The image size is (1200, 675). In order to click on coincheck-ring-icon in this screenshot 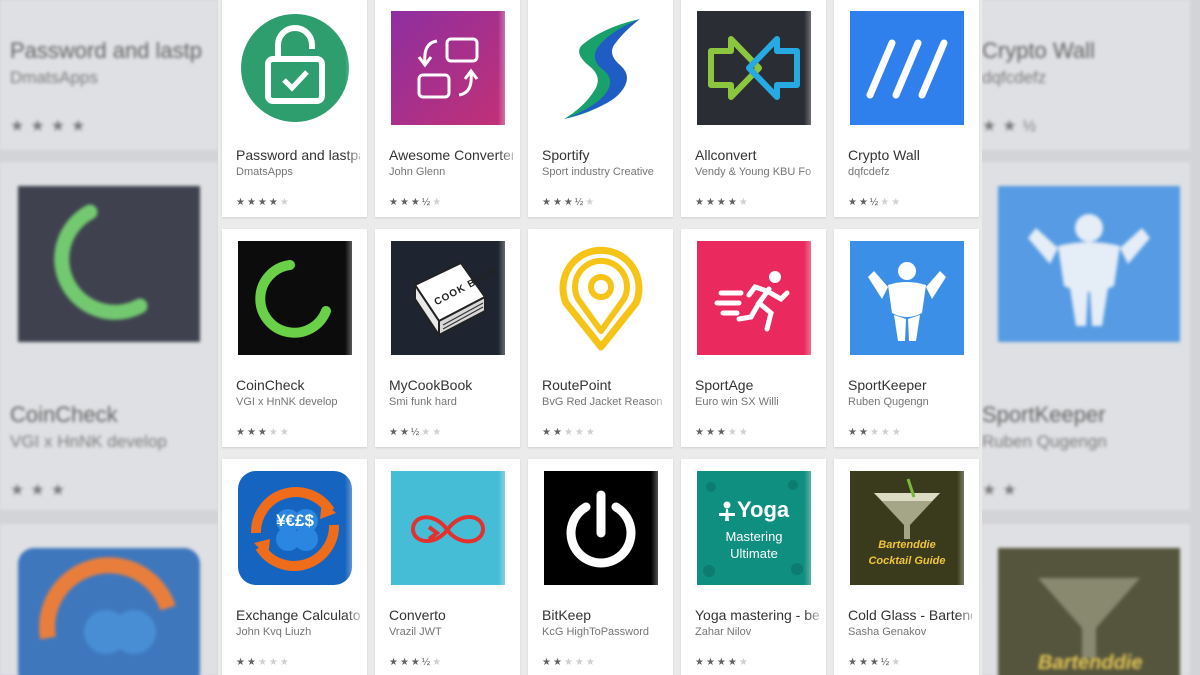, I will do `click(295, 298)`.